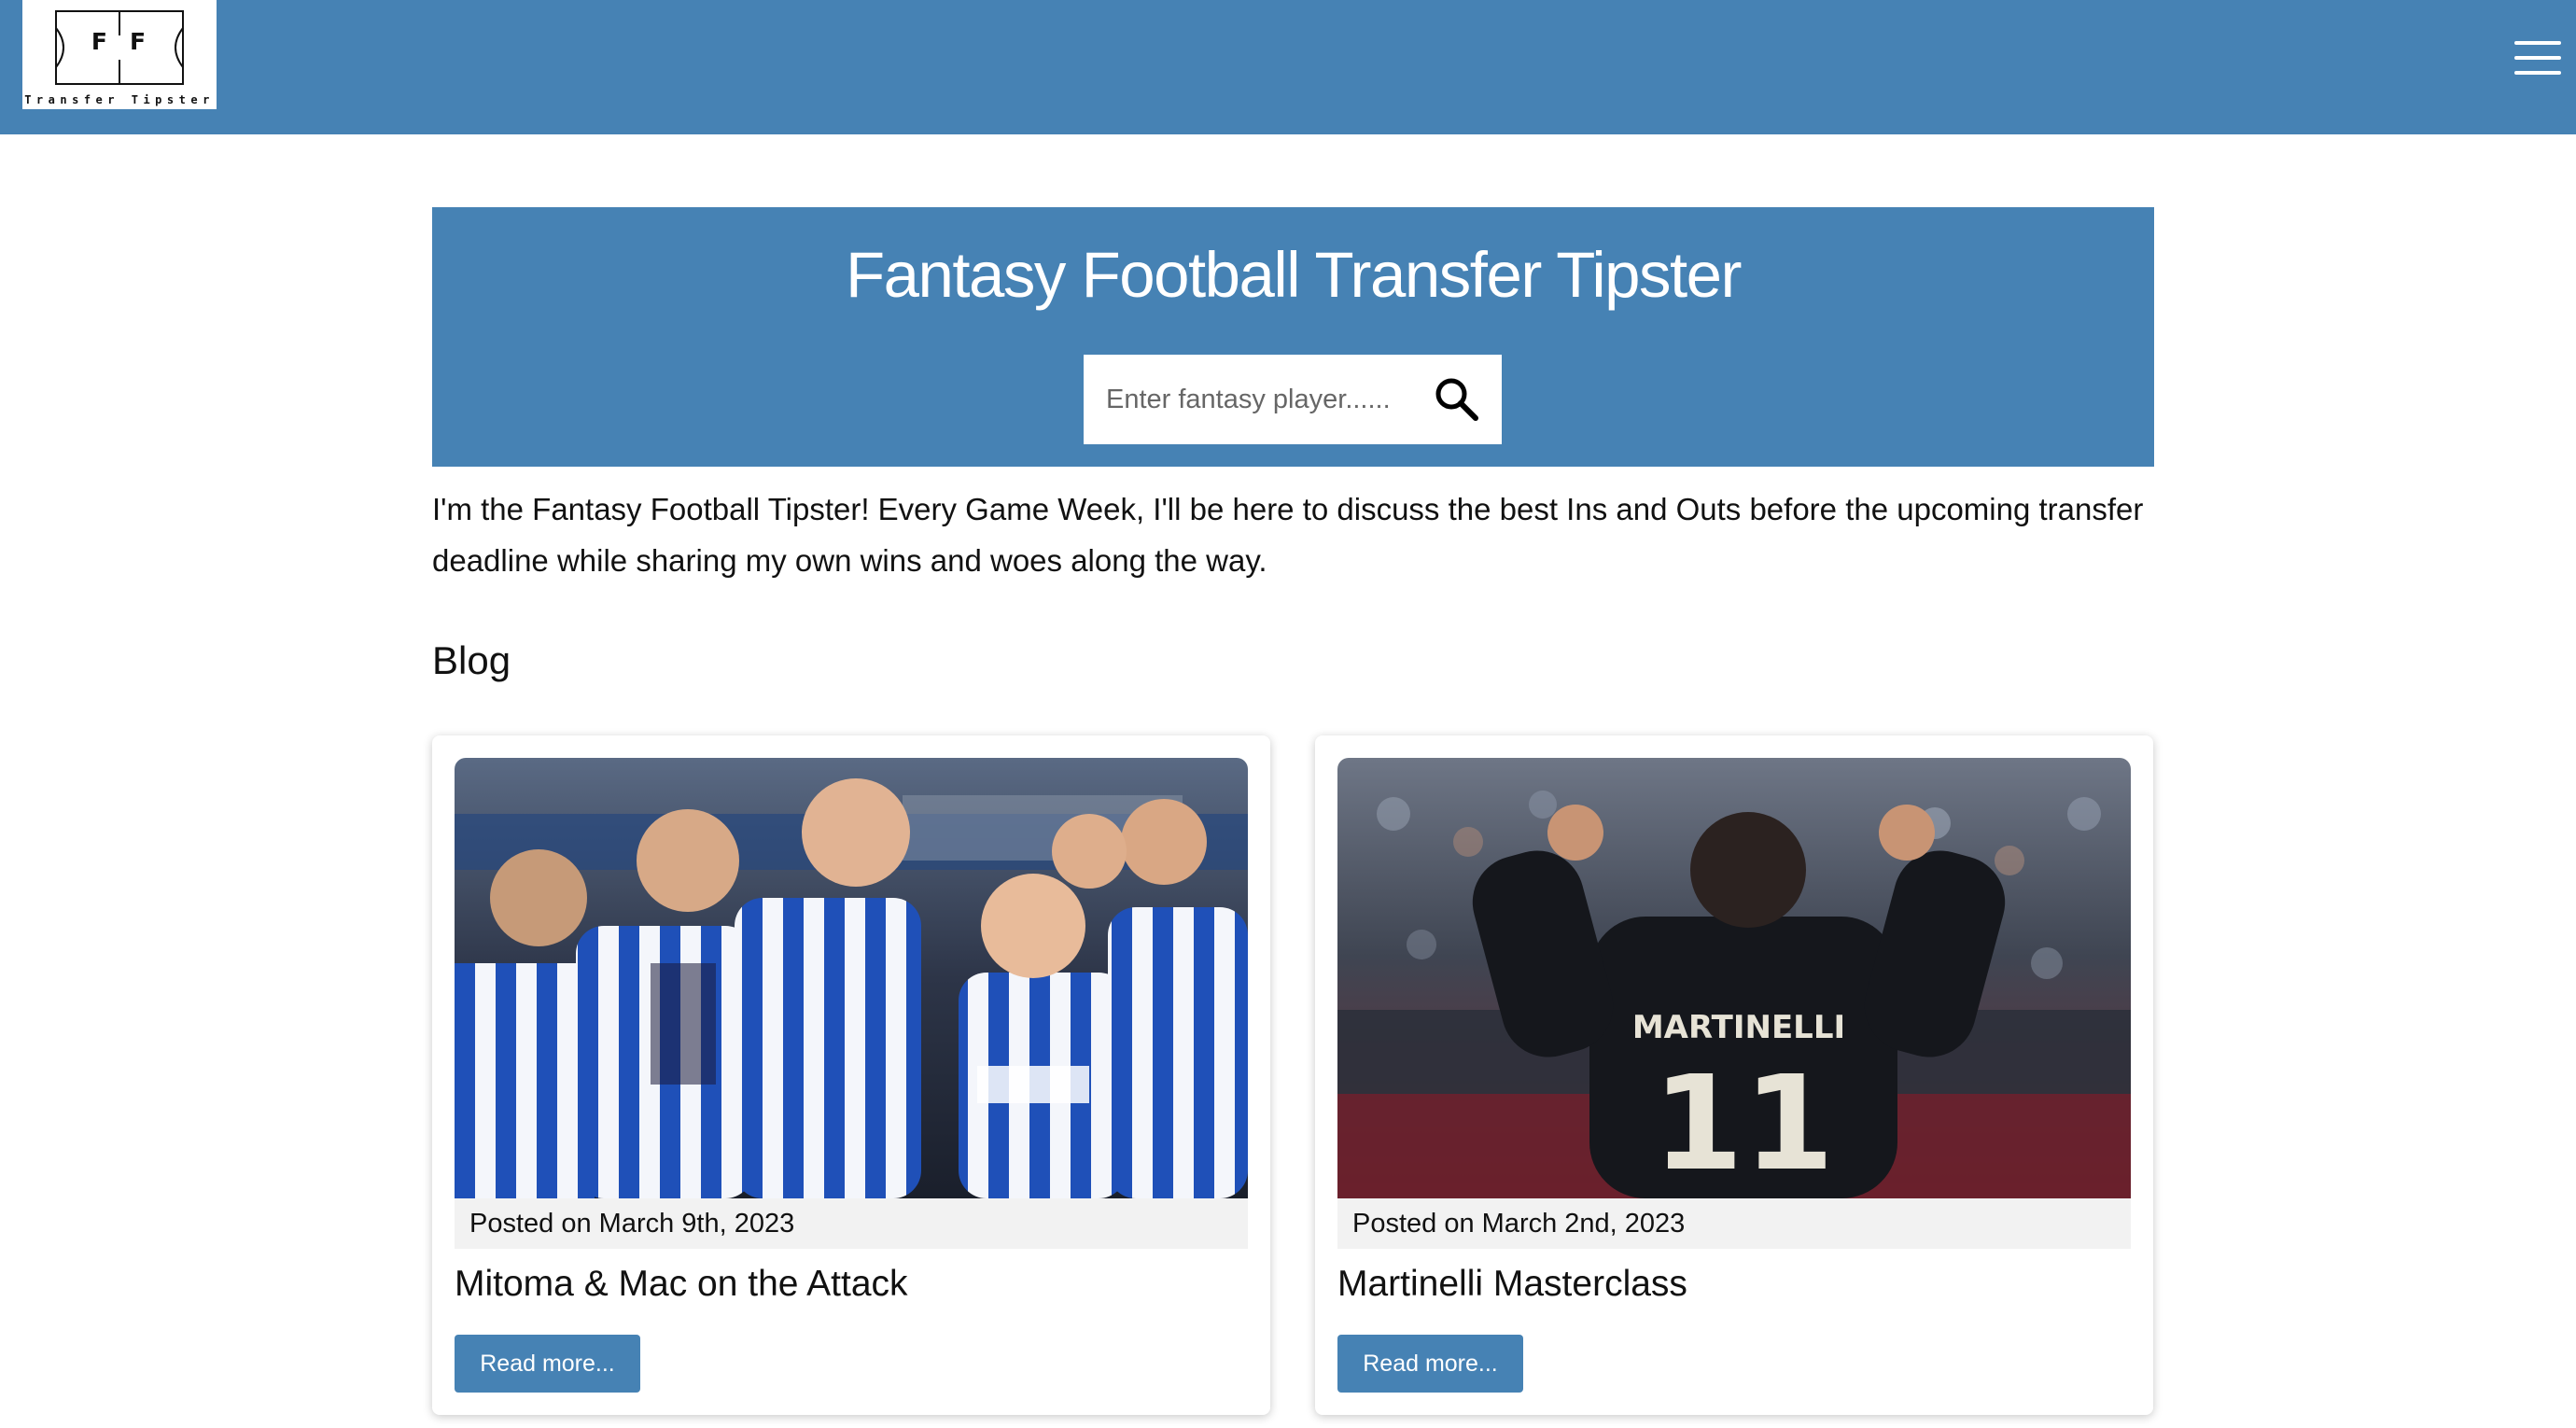 The height and width of the screenshot is (1428, 2576). What do you see at coordinates (1738, 1027) in the screenshot?
I see `svg-text: MARTINELLI` at bounding box center [1738, 1027].